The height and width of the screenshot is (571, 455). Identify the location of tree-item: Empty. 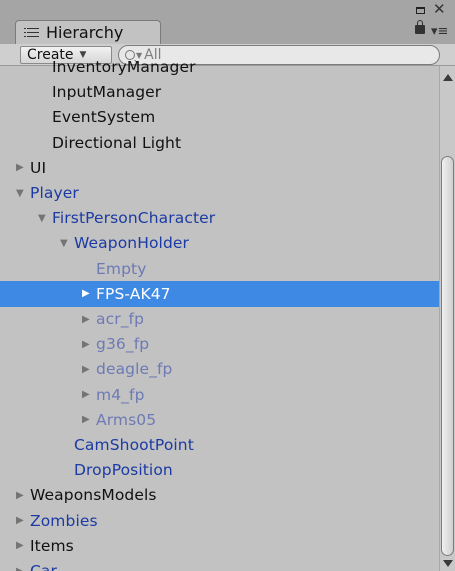
(219, 269).